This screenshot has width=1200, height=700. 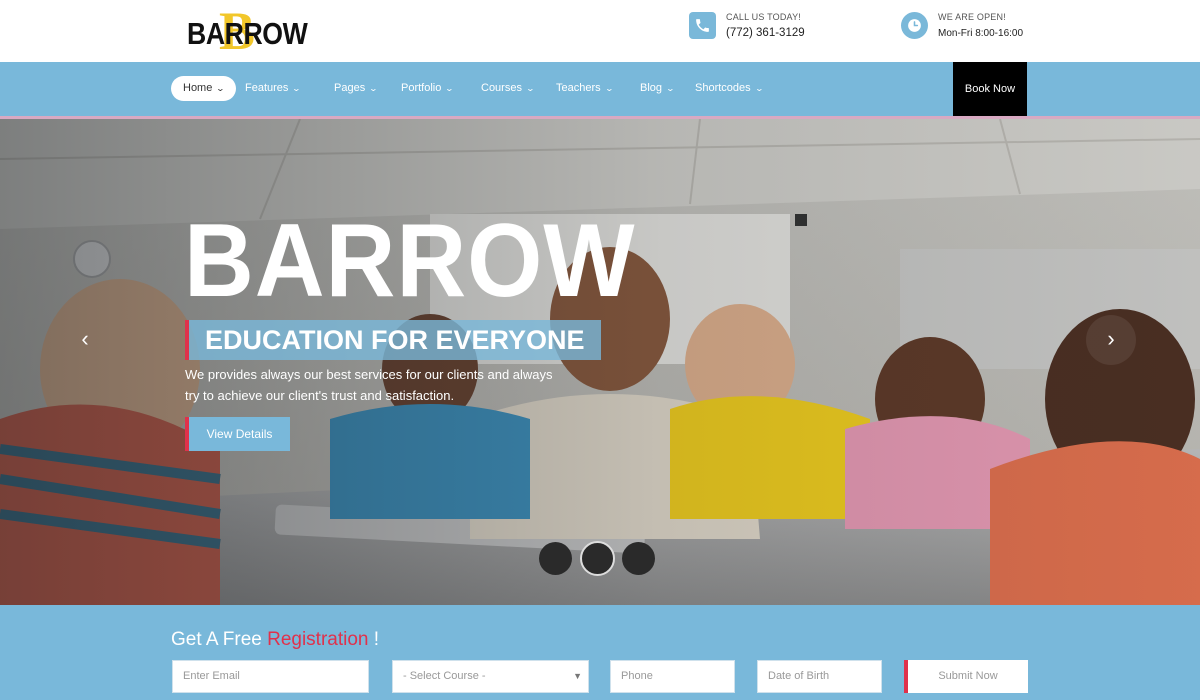 I want to click on phone-contact: CALL US TODAY! (772) 361-3129, so click(x=759, y=26).